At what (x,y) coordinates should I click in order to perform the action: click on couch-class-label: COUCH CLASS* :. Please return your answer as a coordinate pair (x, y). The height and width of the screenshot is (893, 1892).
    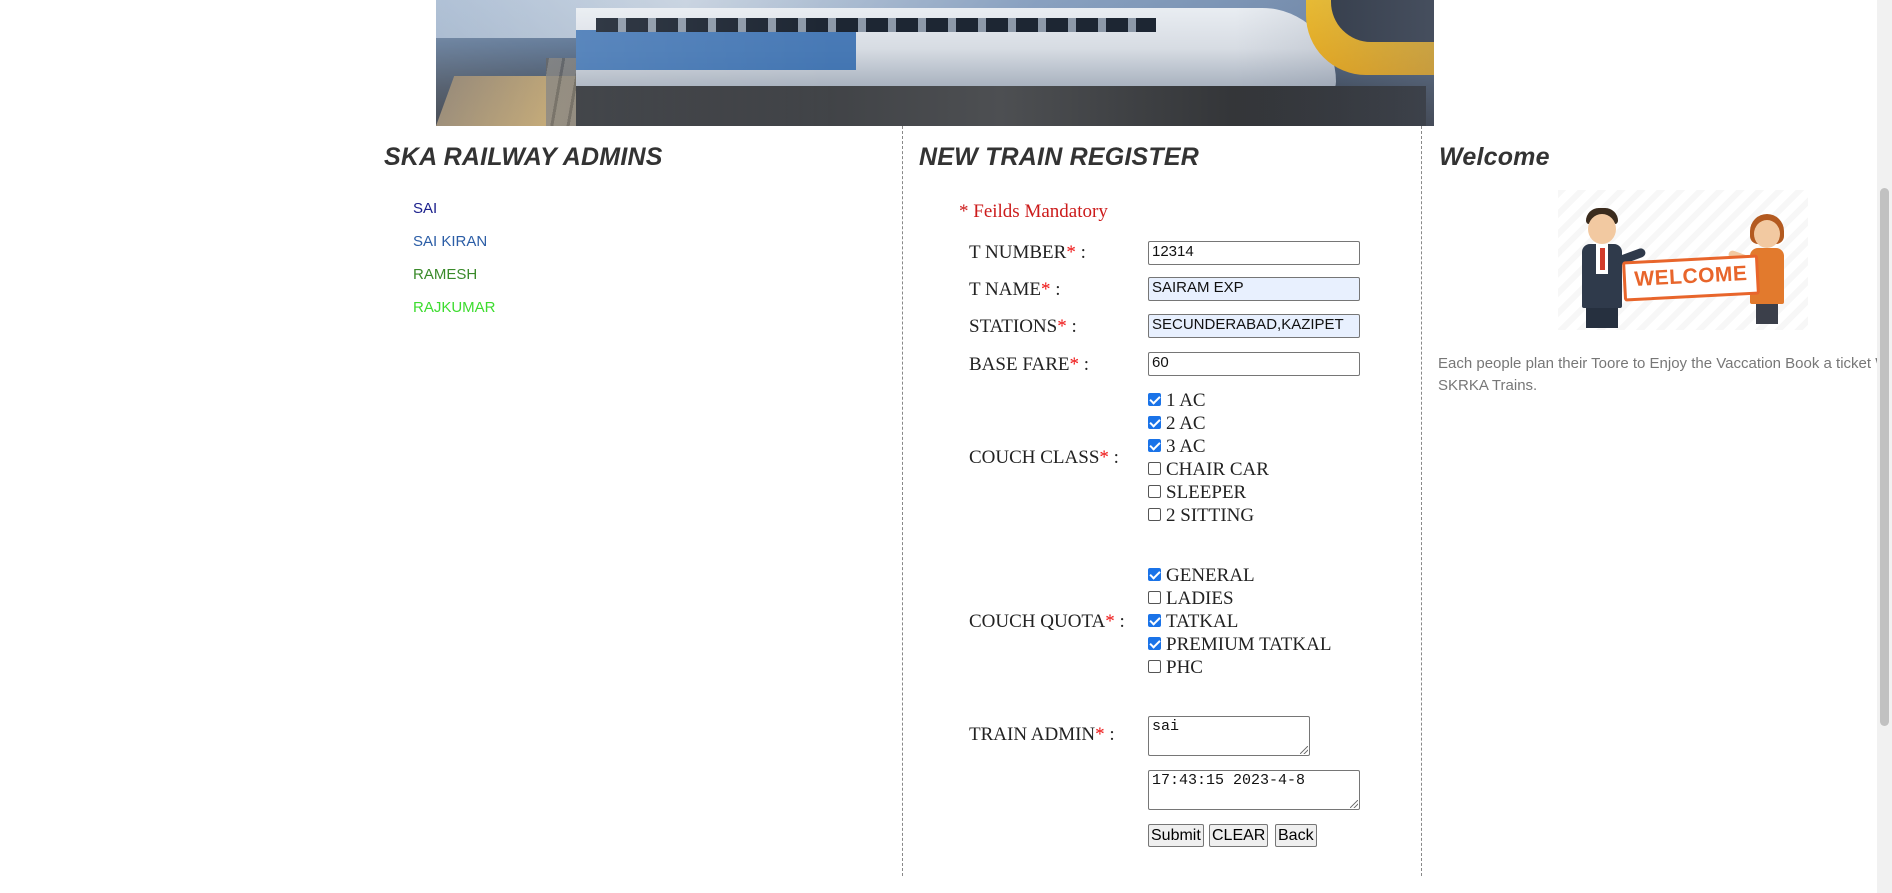
    Looking at the image, I should click on (1044, 457).